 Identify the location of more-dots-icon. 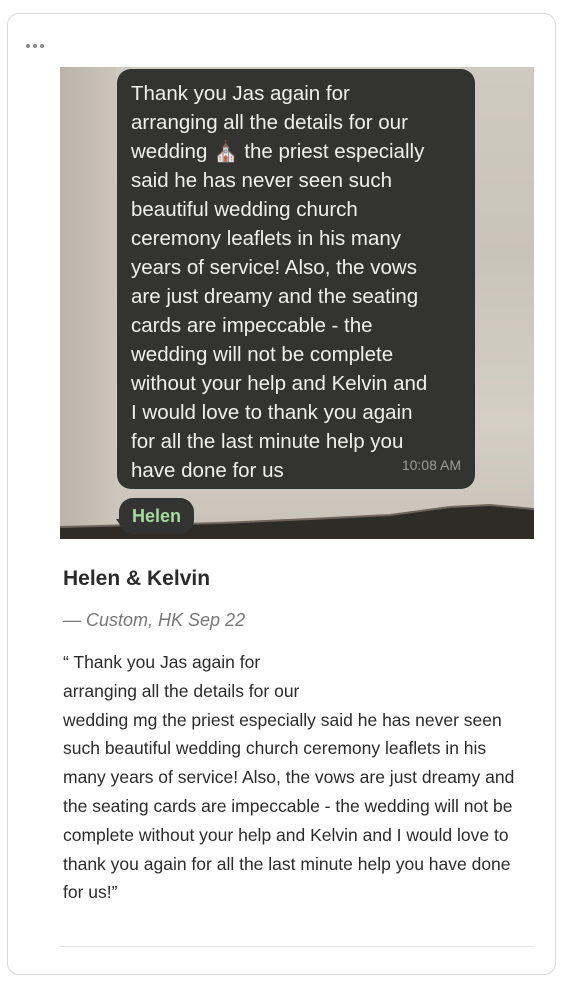
(35, 46).